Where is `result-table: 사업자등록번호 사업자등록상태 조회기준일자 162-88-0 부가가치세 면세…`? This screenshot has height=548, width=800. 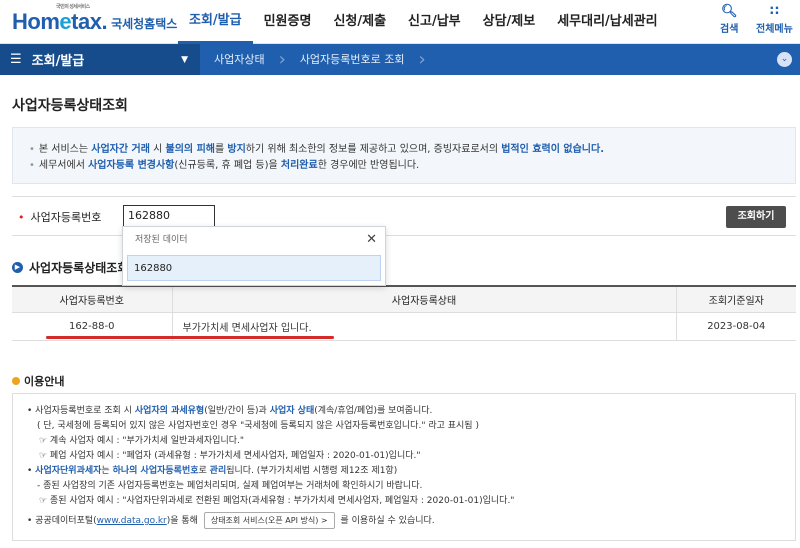 result-table: 사업자등록번호 사업자등록상태 조회기준일자 162-88-0 부가가치세 면세… is located at coordinates (404, 313).